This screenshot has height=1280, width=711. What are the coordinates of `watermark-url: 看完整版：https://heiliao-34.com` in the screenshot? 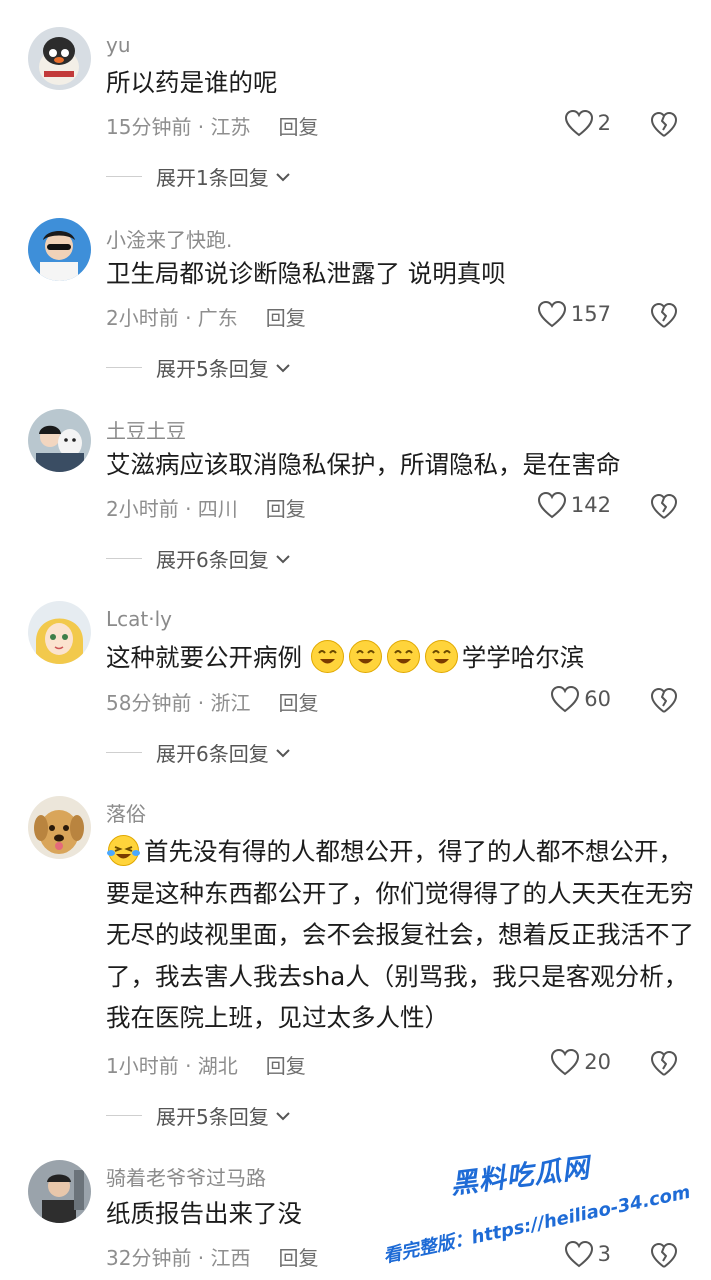 It's located at (537, 1224).